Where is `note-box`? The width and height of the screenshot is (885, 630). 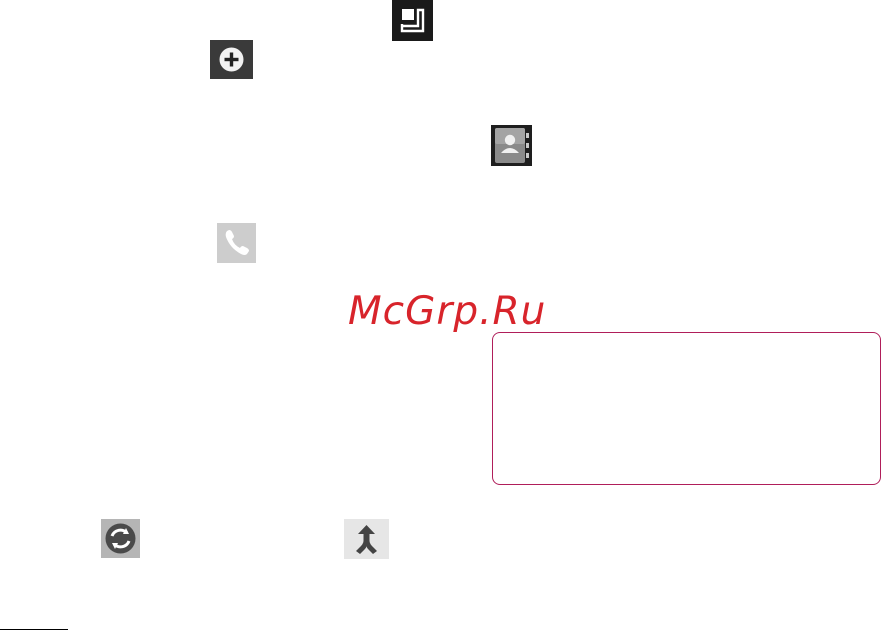 note-box is located at coordinates (686, 408).